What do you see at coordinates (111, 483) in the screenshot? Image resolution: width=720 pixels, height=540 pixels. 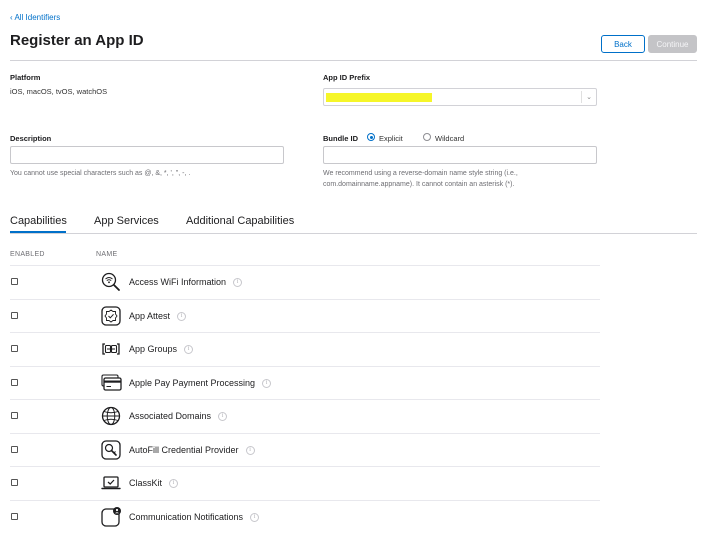 I see `classkit-icon` at bounding box center [111, 483].